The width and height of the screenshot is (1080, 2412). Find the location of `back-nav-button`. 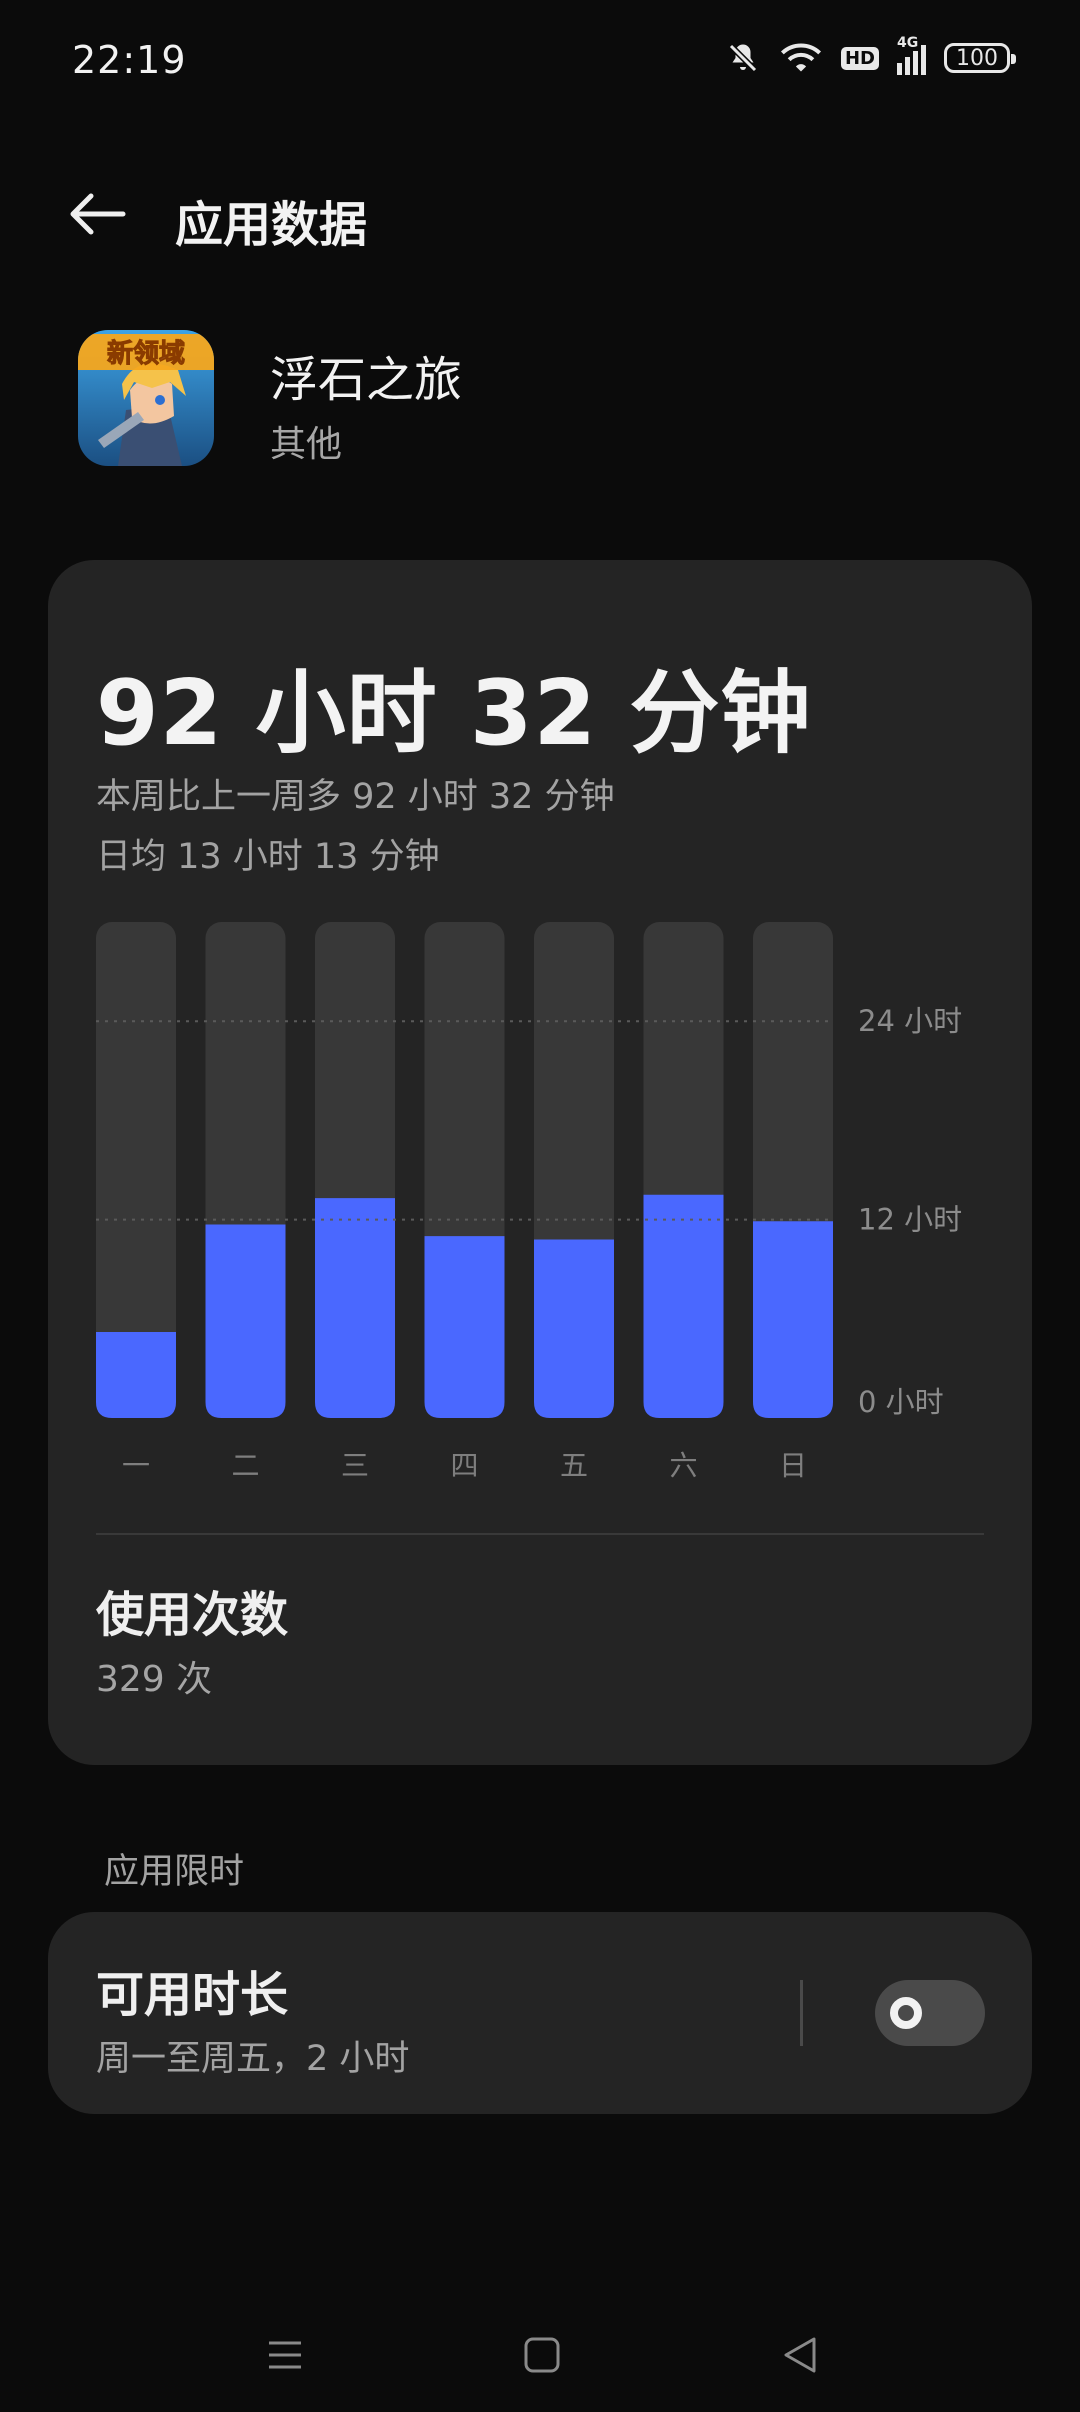

back-nav-button is located at coordinates (800, 2355).